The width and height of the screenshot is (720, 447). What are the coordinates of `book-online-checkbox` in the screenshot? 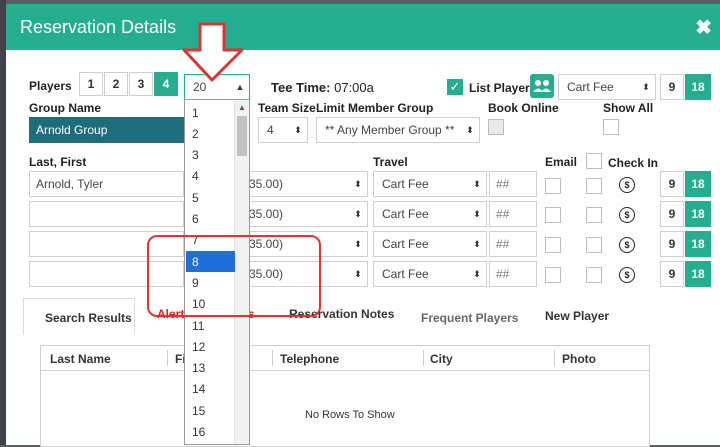 It's located at (496, 127).